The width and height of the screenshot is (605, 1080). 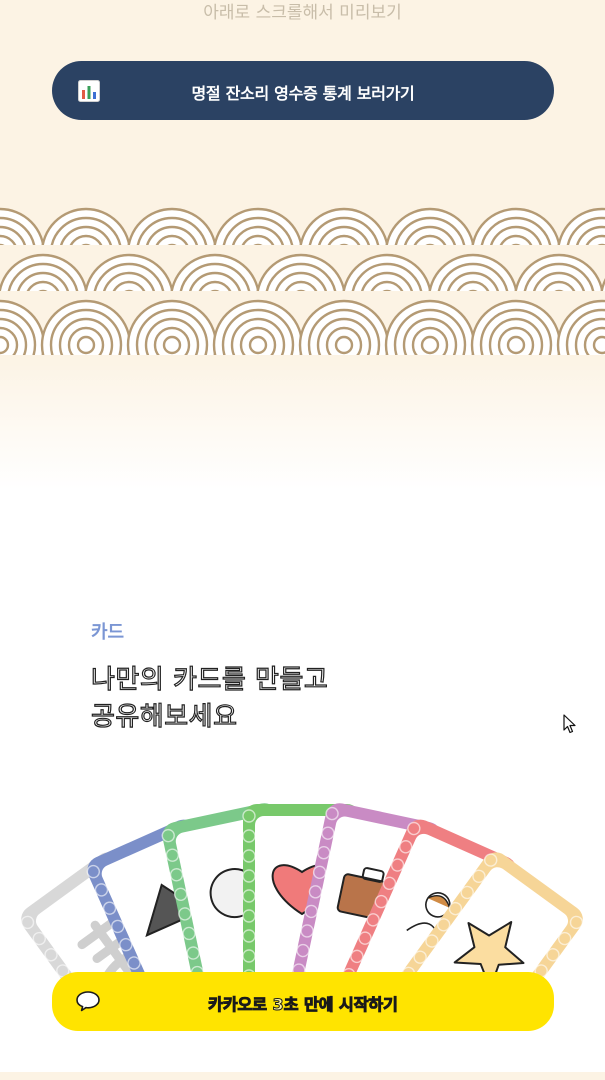 What do you see at coordinates (302, 281) in the screenshot?
I see `wave-pattern` at bounding box center [302, 281].